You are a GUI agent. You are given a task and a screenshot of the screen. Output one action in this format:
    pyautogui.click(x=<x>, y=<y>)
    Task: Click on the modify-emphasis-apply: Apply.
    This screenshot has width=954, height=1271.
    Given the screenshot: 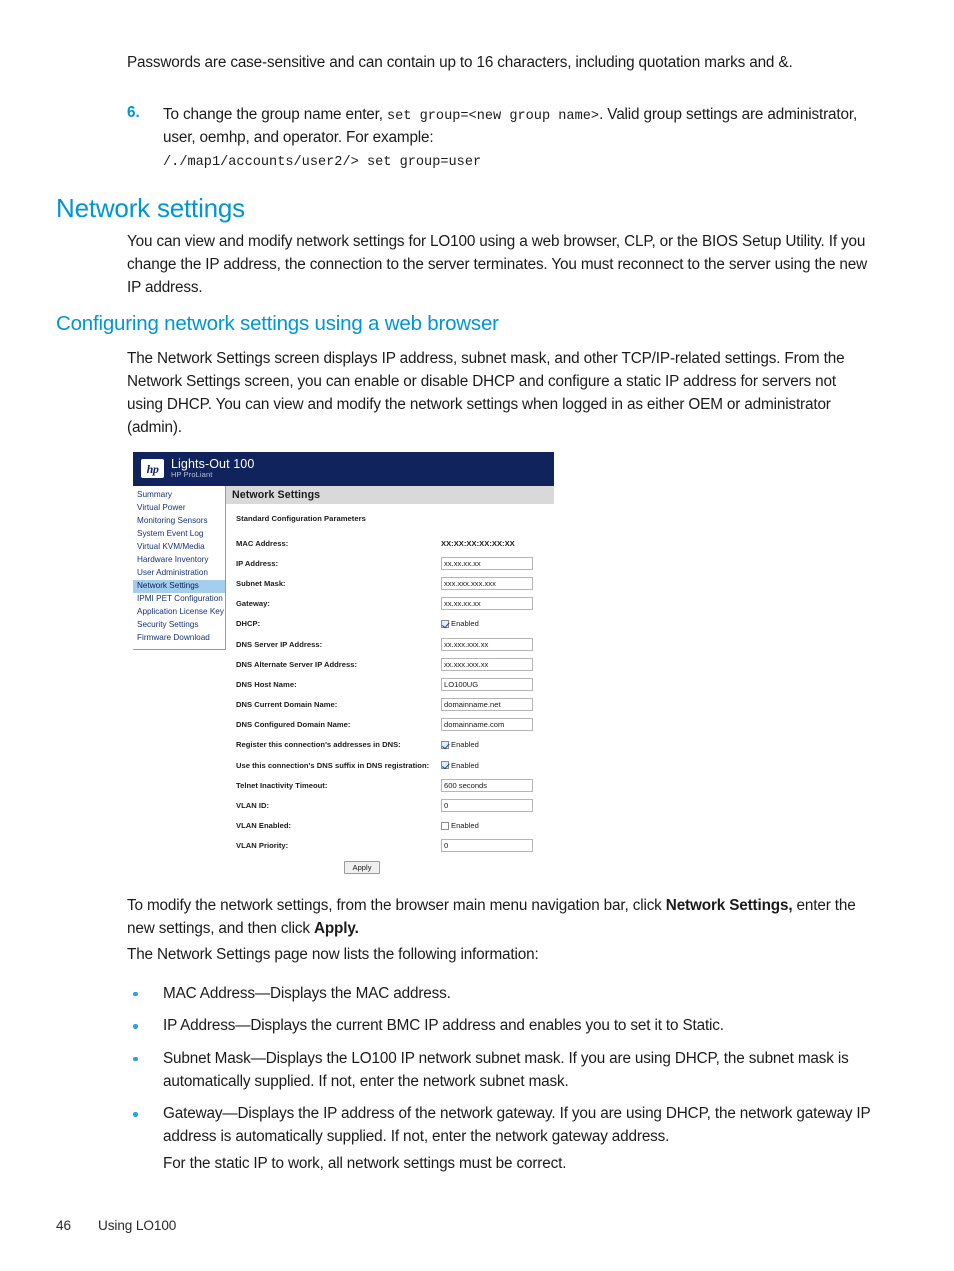 What is the action you would take?
    pyautogui.click(x=336, y=928)
    